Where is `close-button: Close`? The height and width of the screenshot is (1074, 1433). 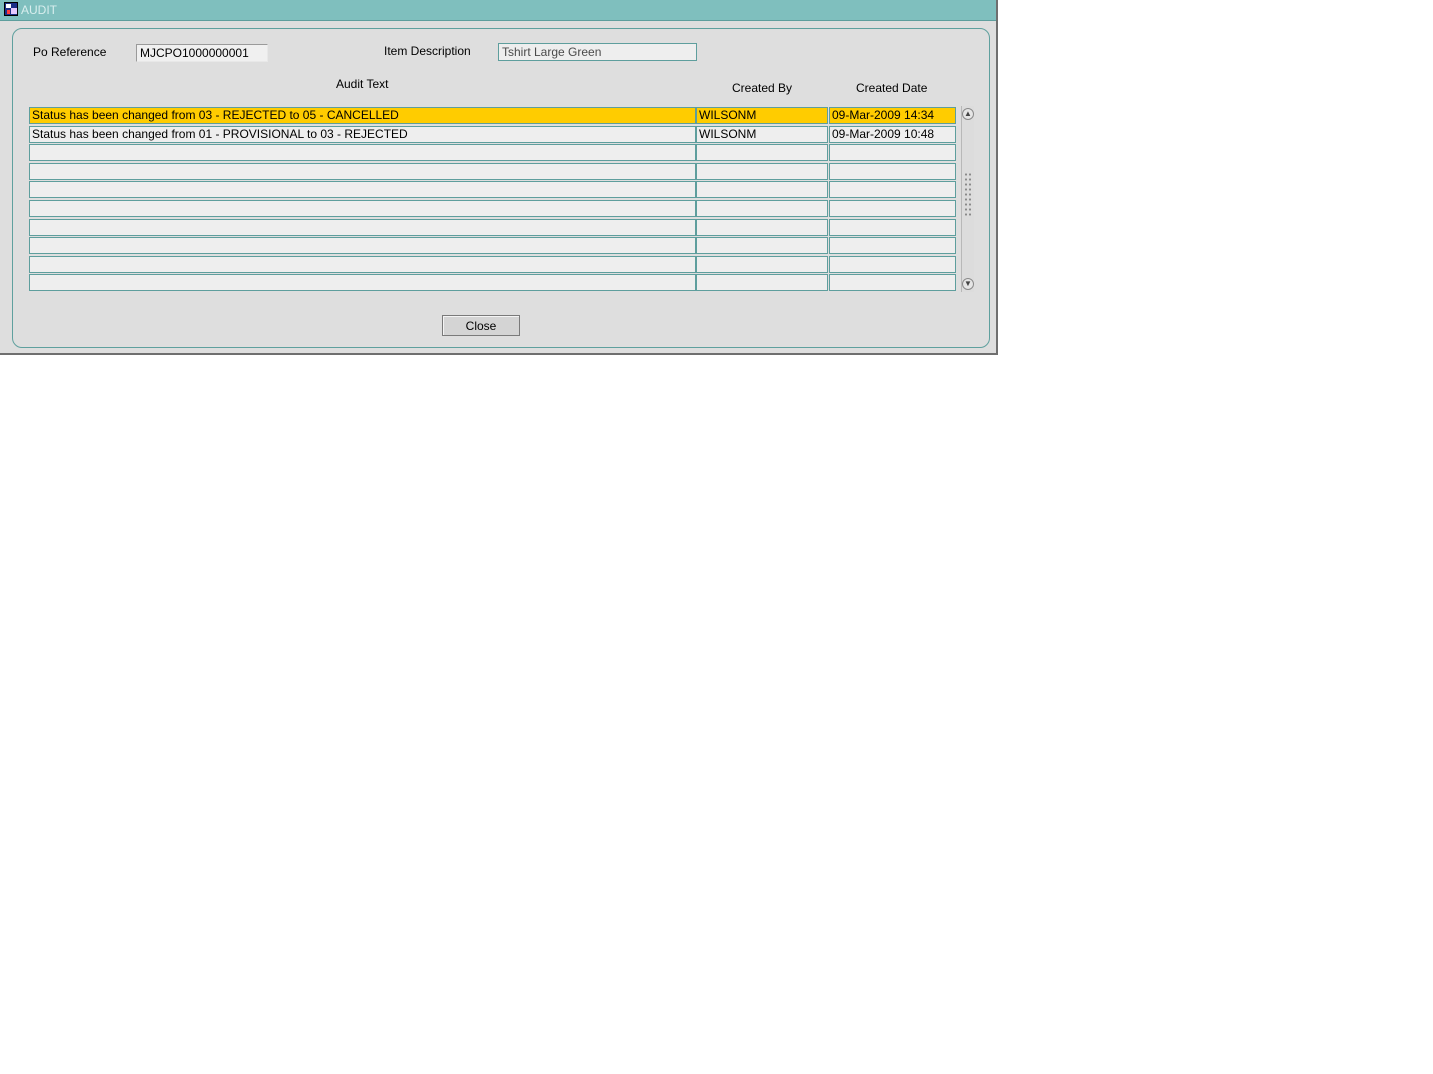
close-button: Close is located at coordinates (481, 325).